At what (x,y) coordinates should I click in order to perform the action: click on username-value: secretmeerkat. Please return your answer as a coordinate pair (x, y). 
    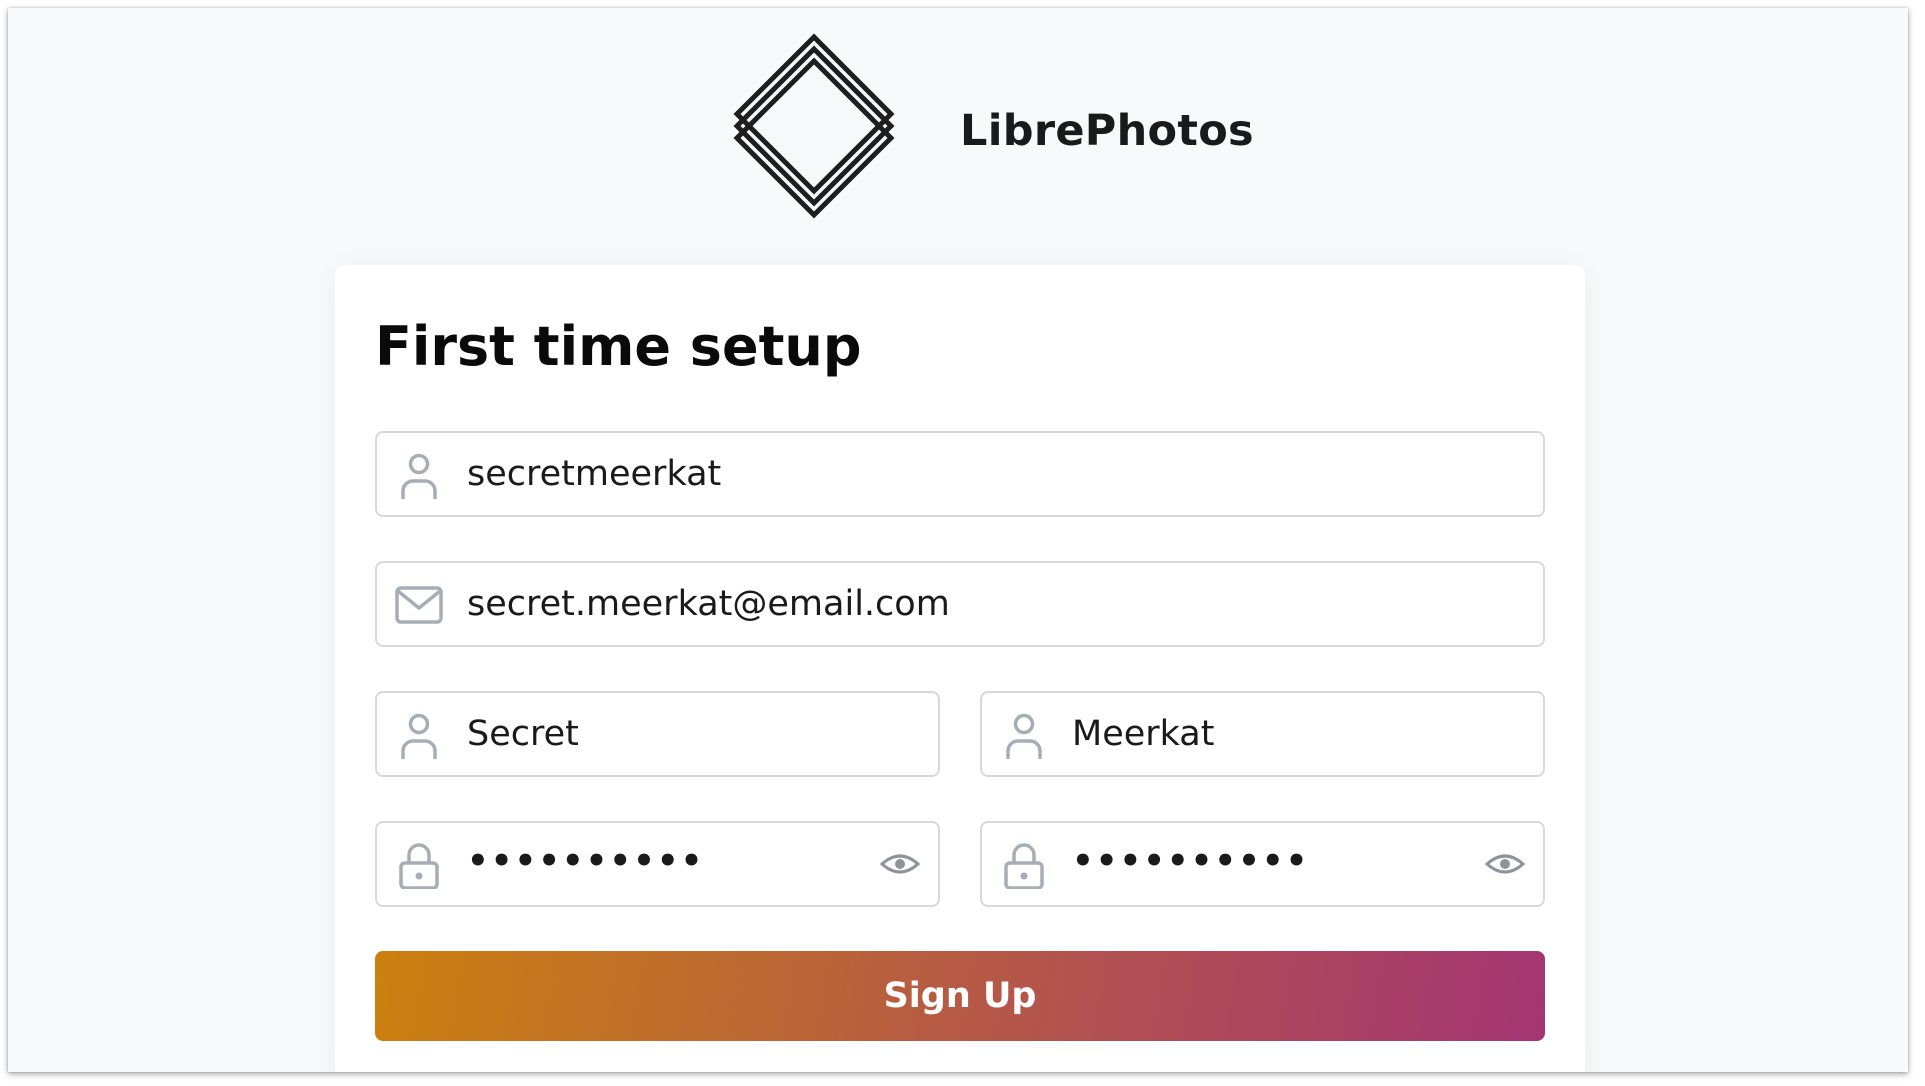
    Looking at the image, I should click on (594, 474).